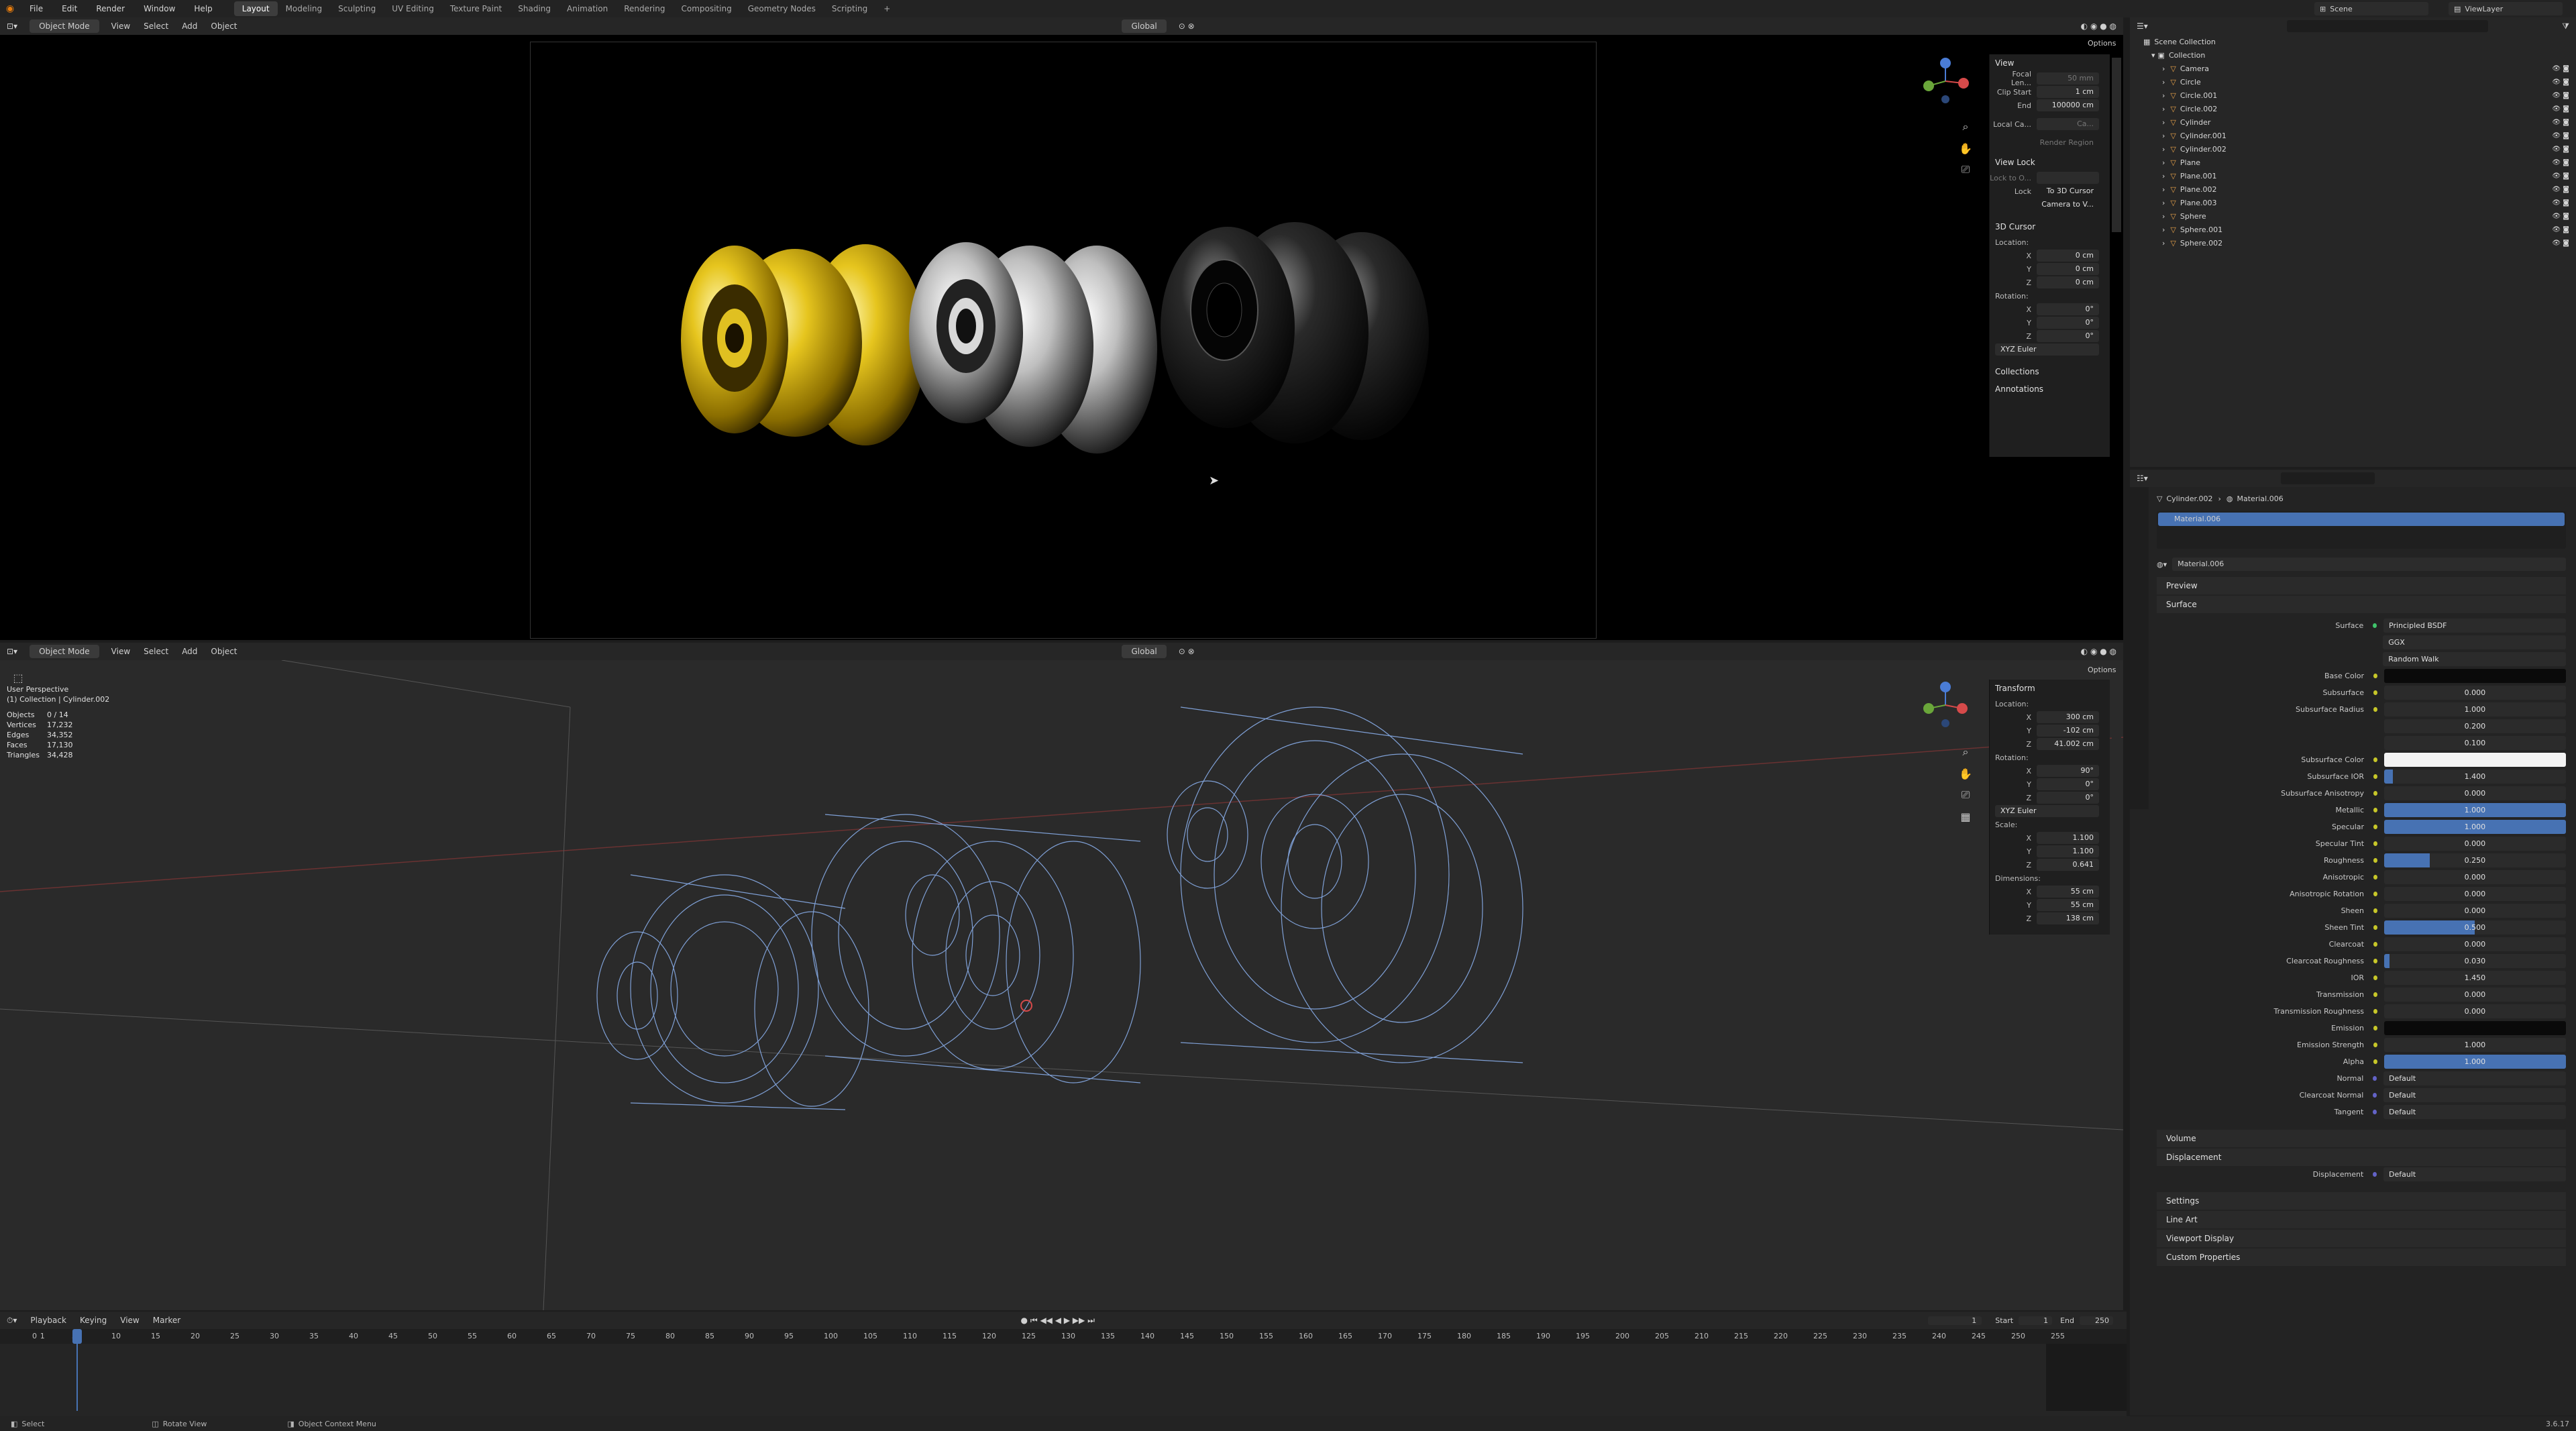 The width and height of the screenshot is (2576, 1431). I want to click on outliner-item: › ▽ Cylinder.002 👁 ◙, so click(2359, 149).